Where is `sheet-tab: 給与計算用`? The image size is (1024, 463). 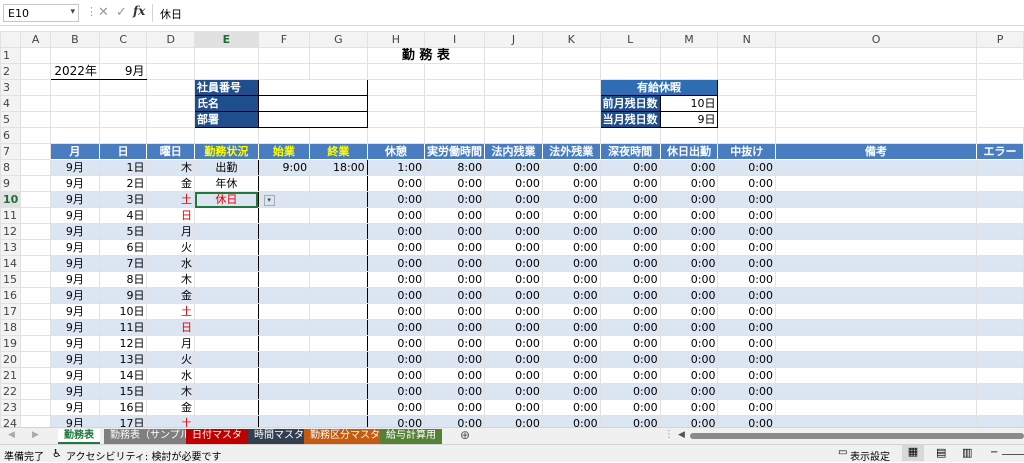
sheet-tab: 給与計算用 is located at coordinates (411, 436).